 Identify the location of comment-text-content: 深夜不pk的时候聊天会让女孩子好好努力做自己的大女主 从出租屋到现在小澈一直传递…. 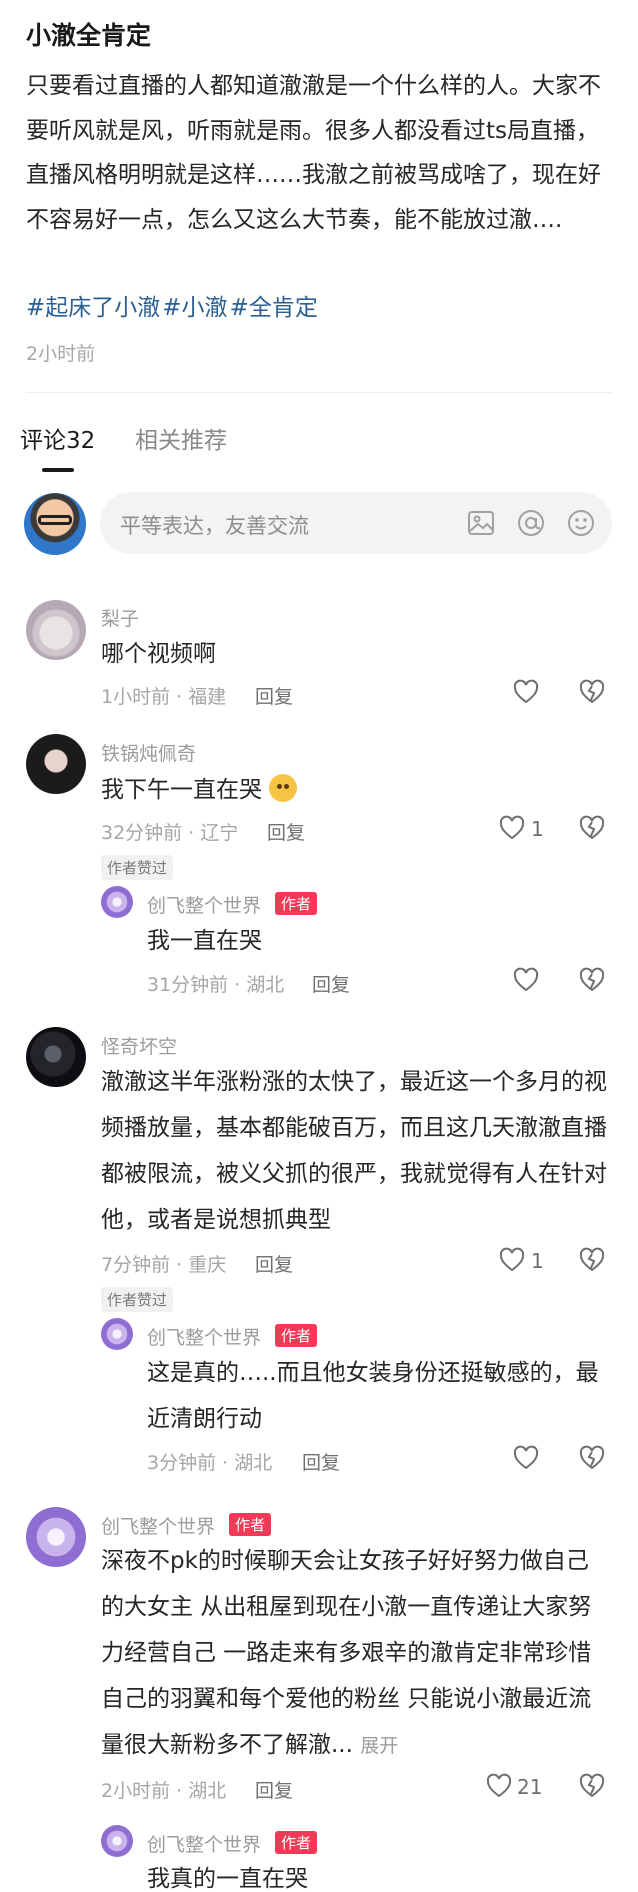
(346, 1653).